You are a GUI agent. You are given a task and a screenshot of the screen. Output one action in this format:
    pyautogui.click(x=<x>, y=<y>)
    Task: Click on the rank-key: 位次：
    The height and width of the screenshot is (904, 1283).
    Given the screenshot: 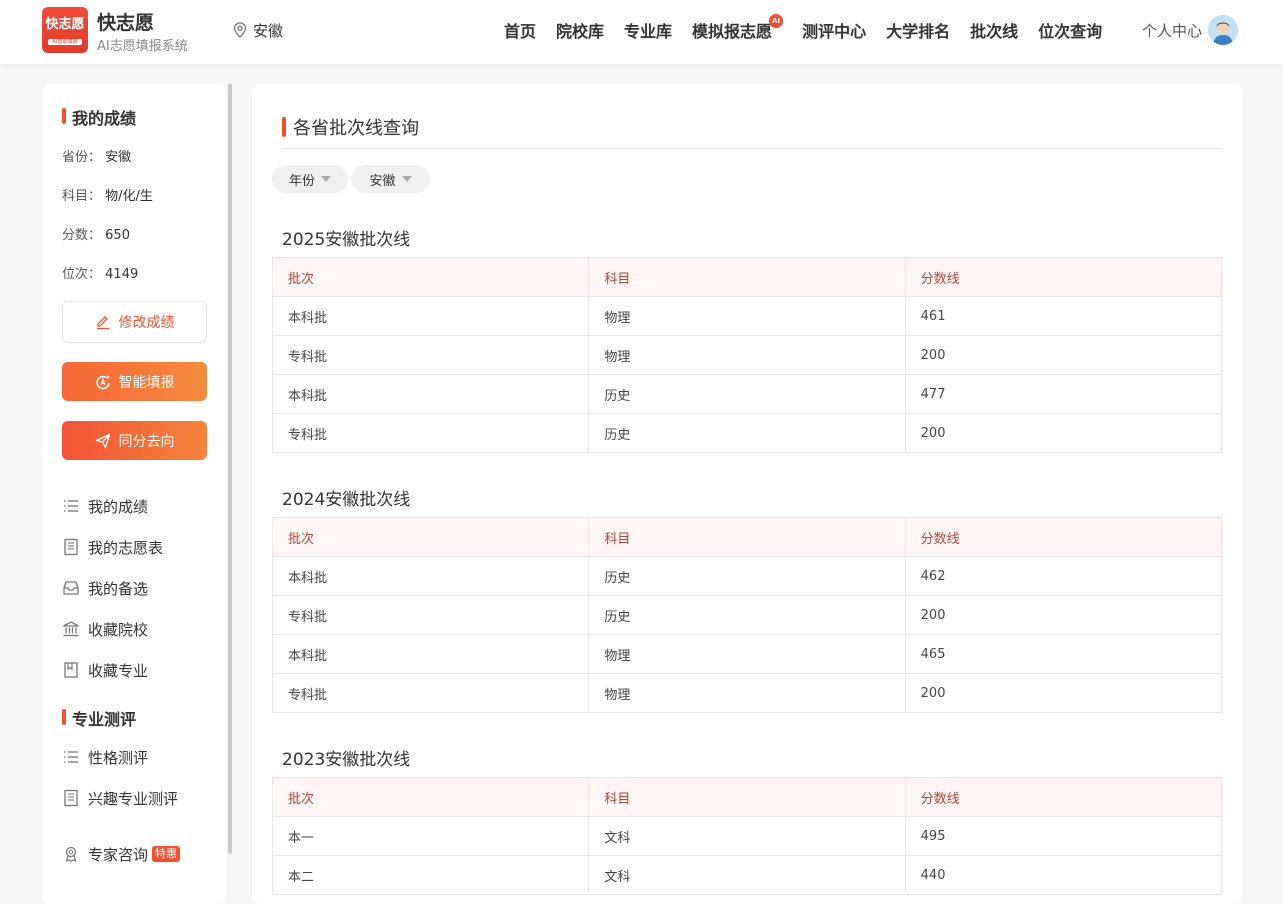 What is the action you would take?
    pyautogui.click(x=82, y=274)
    